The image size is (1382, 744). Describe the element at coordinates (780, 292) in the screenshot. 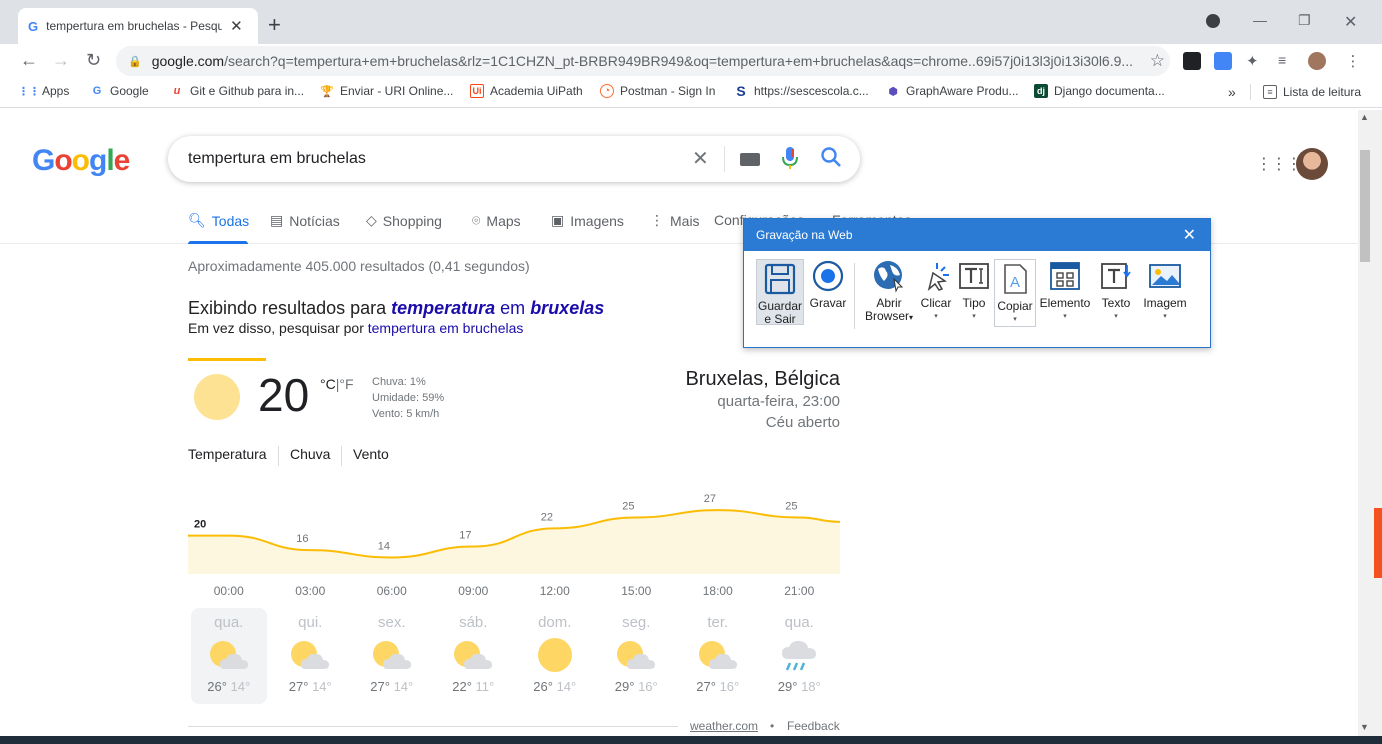

I see `save-exit-button: Guardar e Sair` at that location.